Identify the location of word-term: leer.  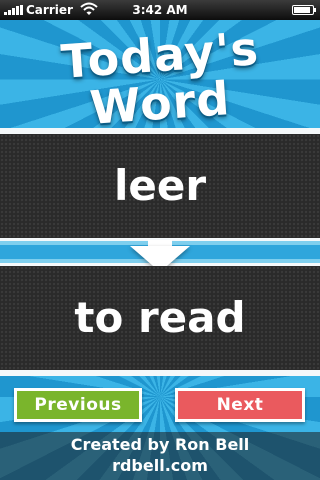
(160, 185).